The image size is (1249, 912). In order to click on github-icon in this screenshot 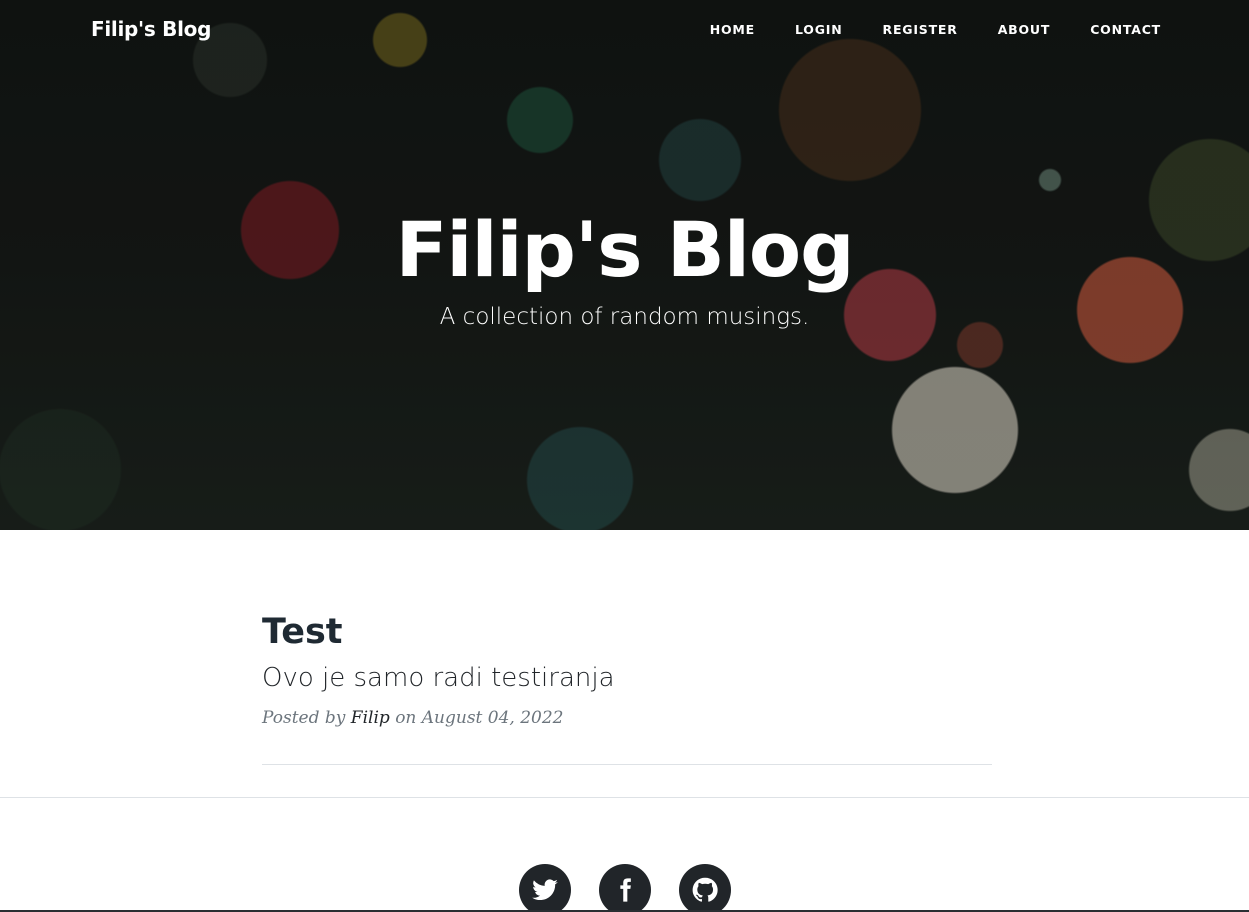, I will do `click(705, 889)`.